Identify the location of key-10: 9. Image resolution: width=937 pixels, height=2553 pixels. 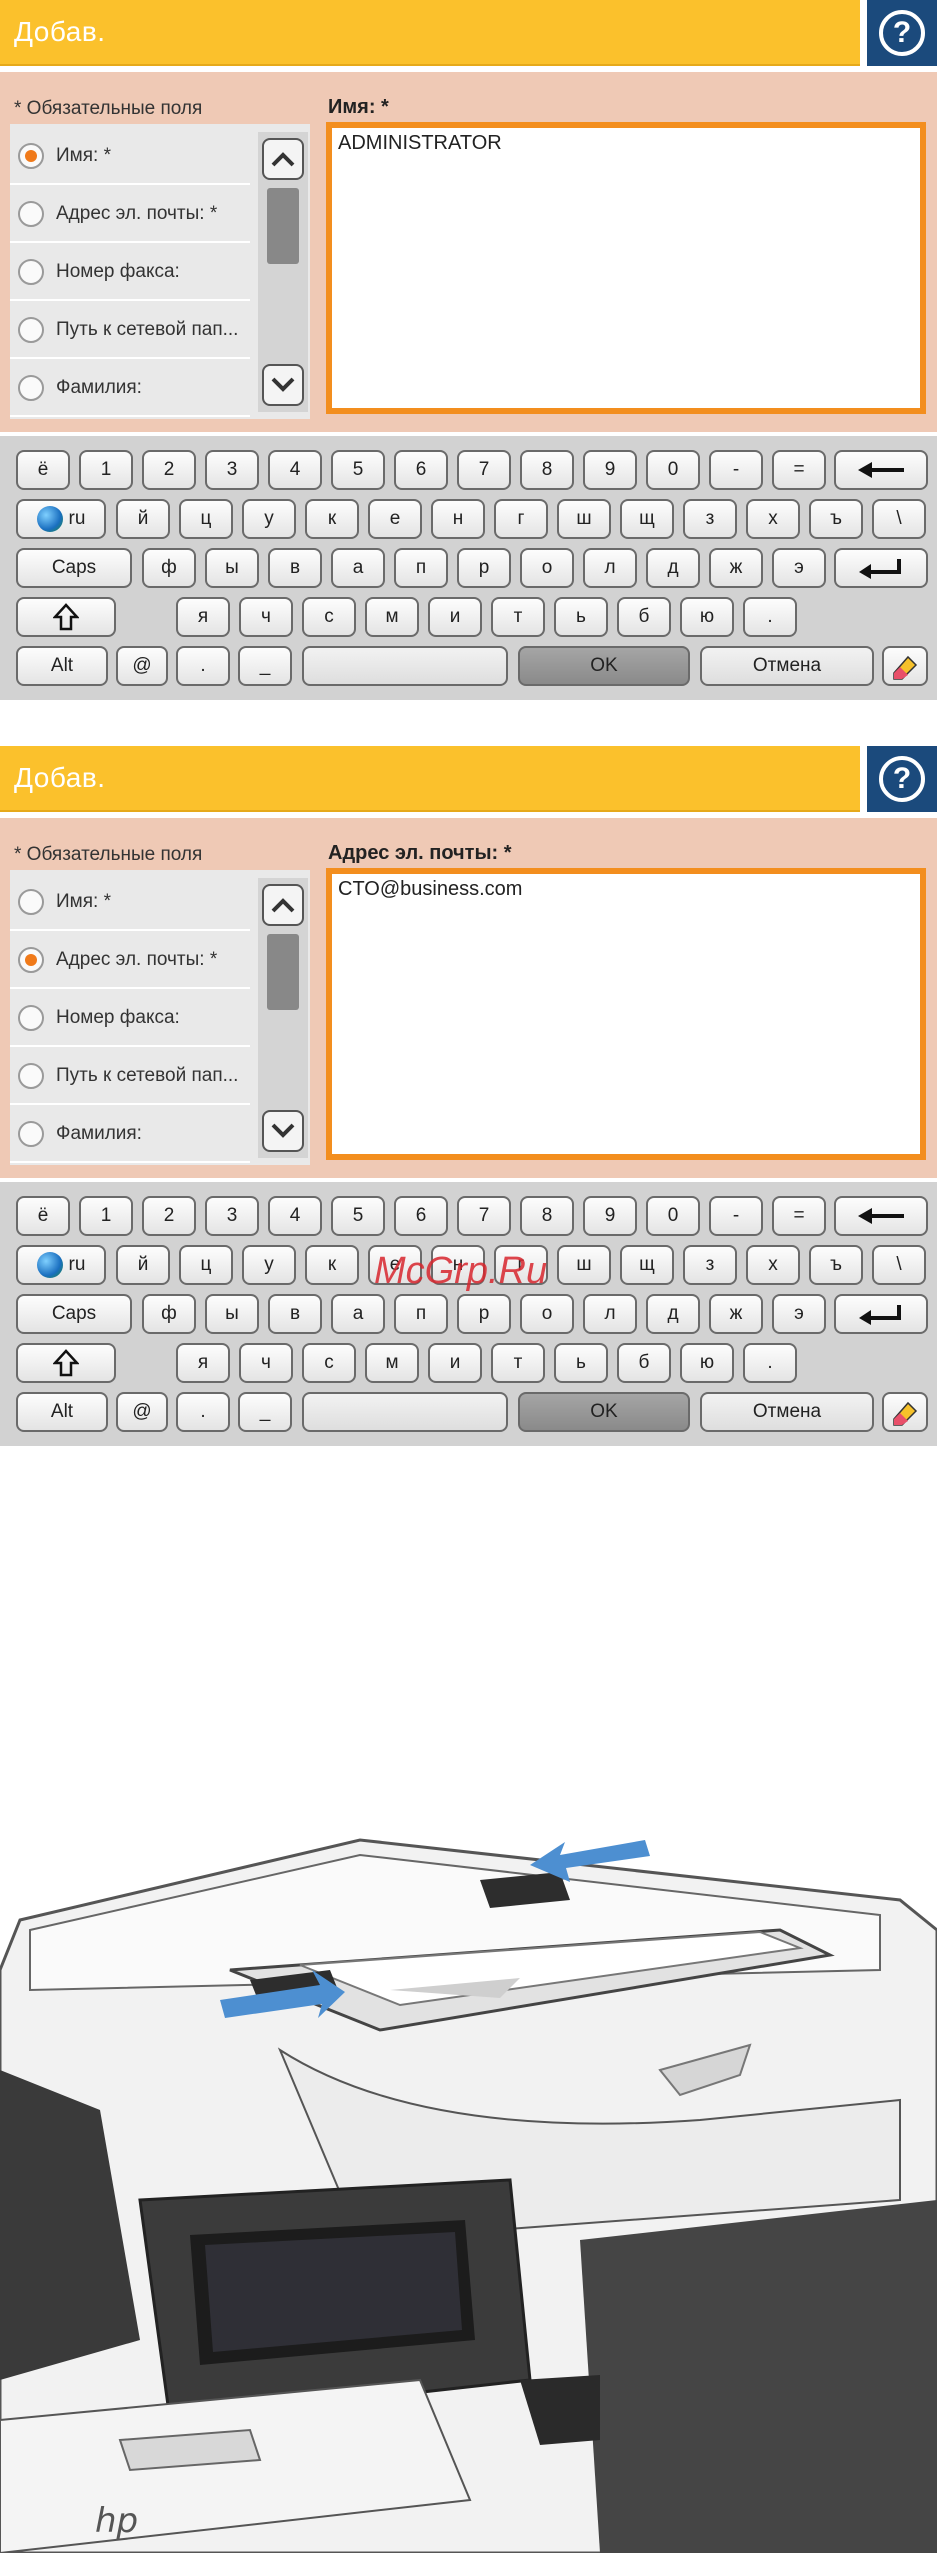
(610, 1216).